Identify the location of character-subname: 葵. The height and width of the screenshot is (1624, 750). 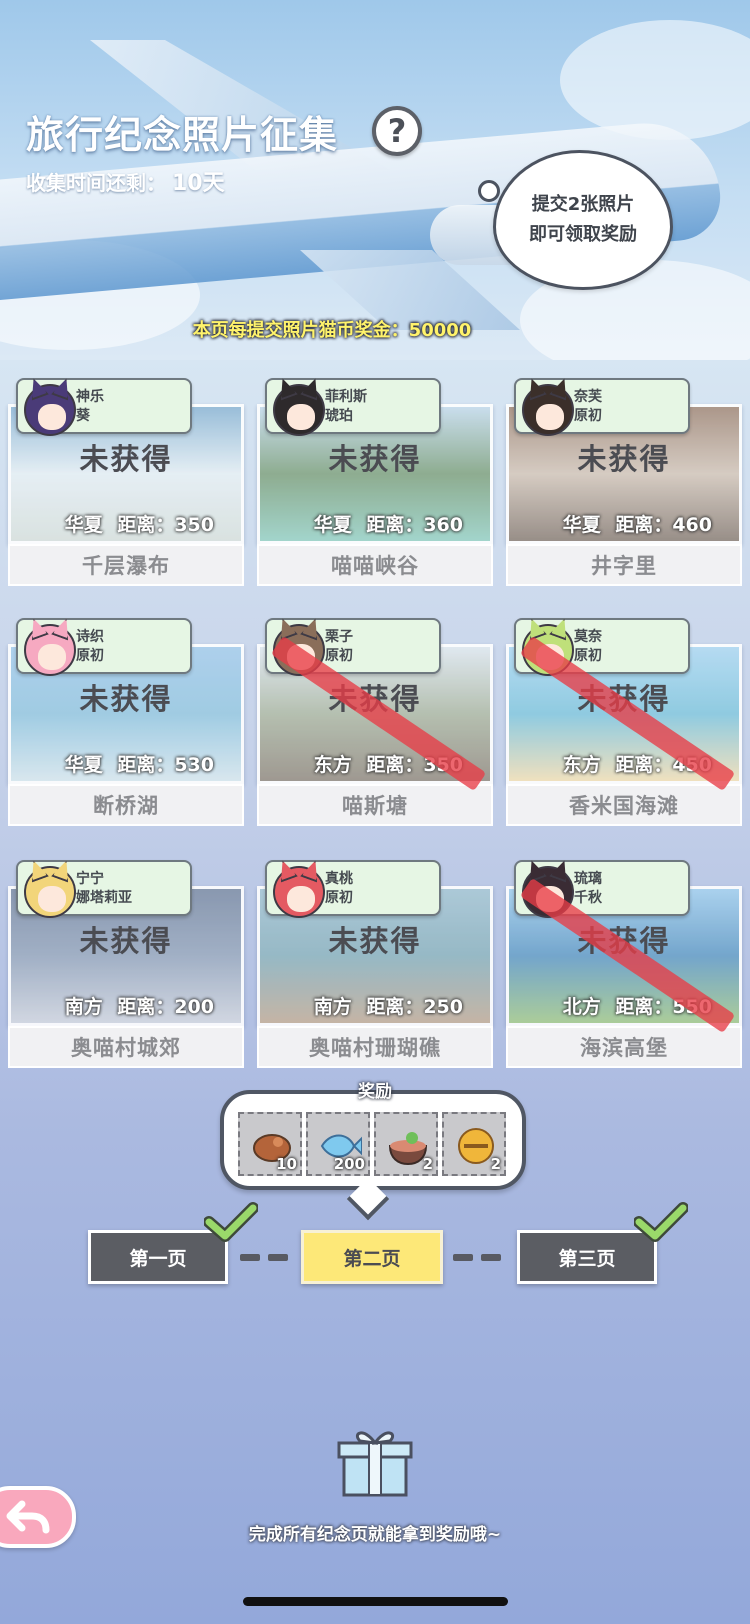
(83, 416).